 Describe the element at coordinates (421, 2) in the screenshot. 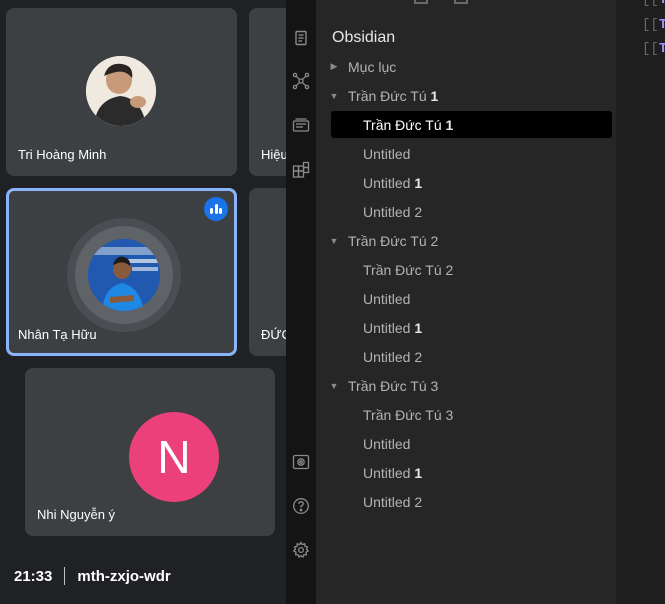

I see `new-note-icon` at that location.